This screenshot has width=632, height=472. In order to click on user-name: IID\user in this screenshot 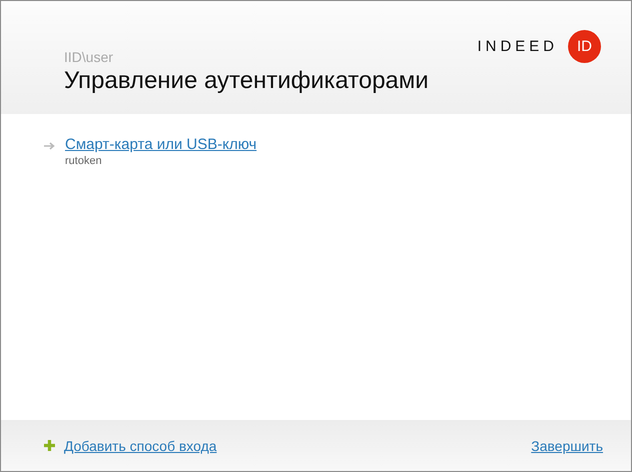, I will do `click(89, 57)`.